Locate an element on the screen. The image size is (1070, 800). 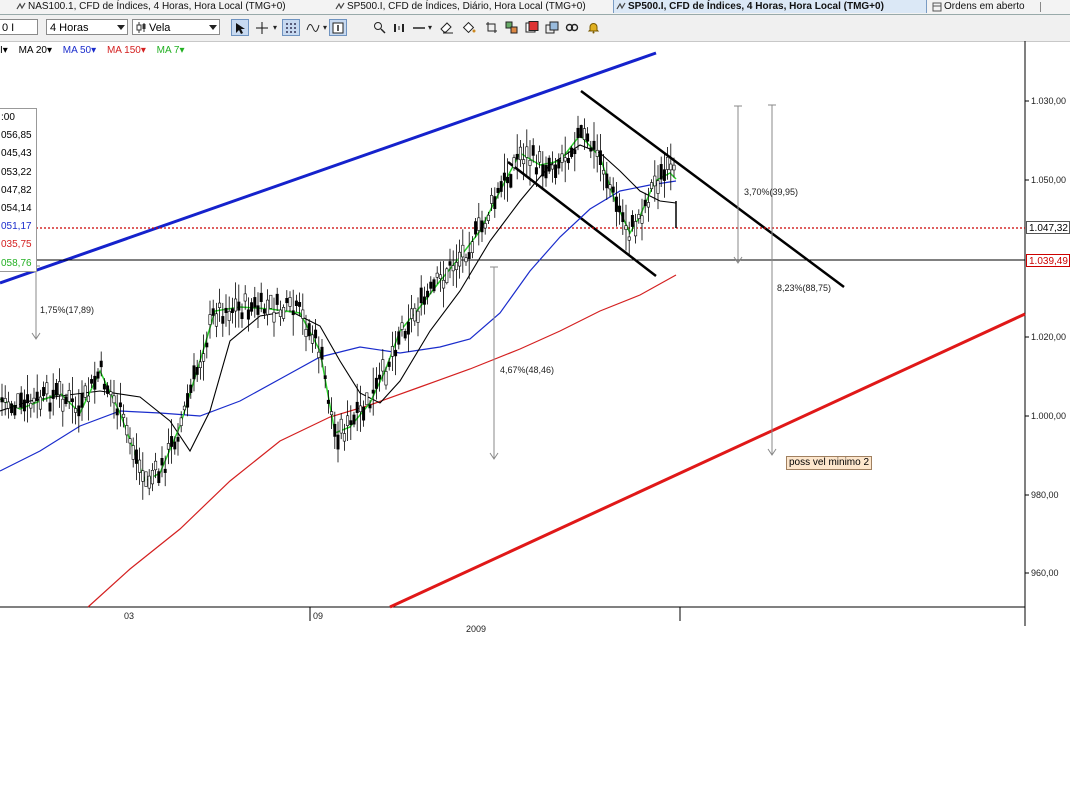
year-label: 2009 is located at coordinates (476, 629).